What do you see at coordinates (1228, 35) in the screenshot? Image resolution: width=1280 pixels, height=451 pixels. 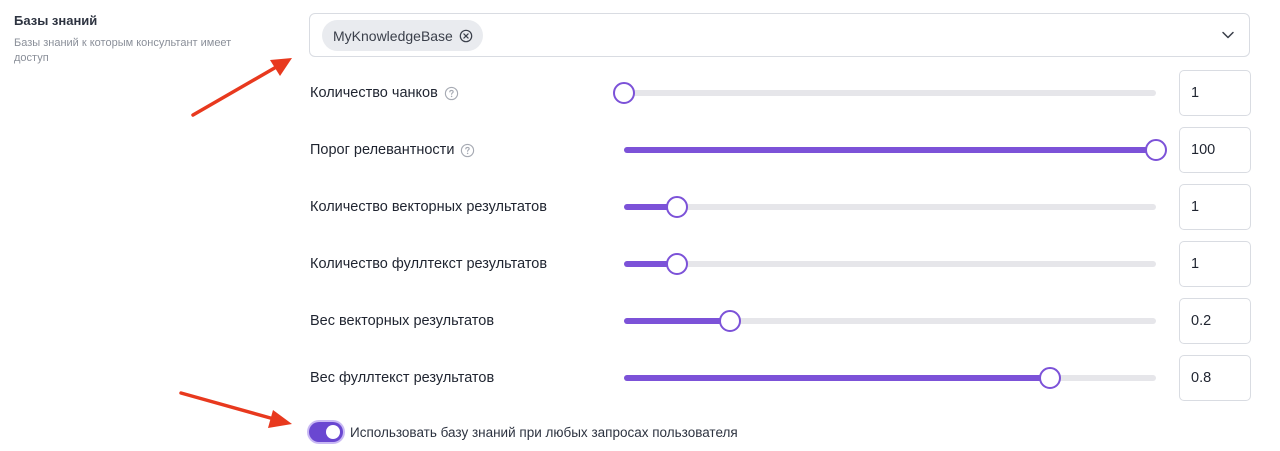 I see `chevron-down-icon` at bounding box center [1228, 35].